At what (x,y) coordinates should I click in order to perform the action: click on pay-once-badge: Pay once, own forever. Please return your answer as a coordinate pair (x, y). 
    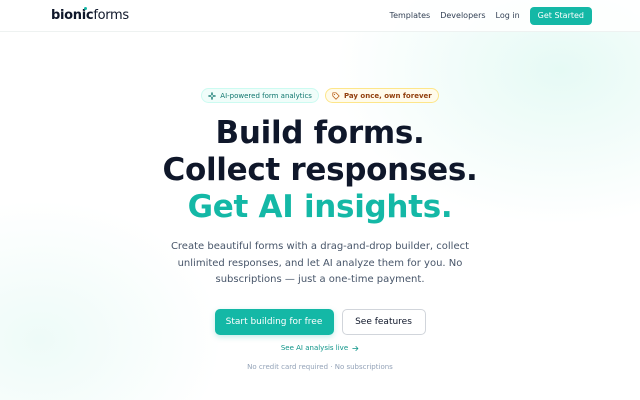
    Looking at the image, I should click on (381, 95).